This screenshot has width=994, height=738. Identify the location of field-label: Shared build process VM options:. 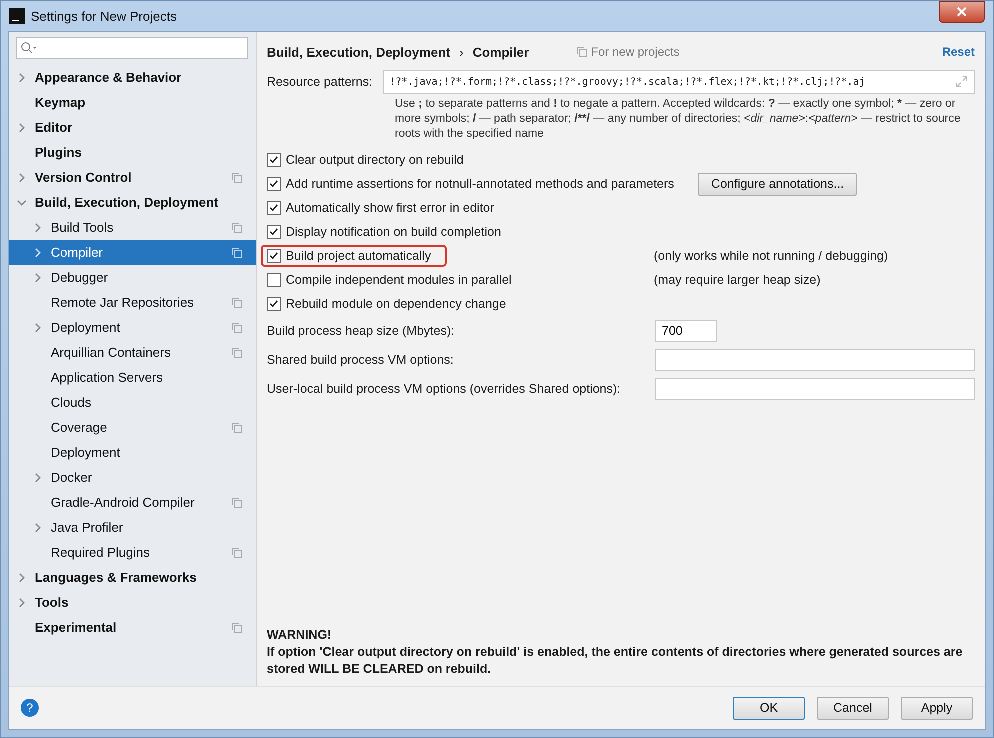
(361, 359).